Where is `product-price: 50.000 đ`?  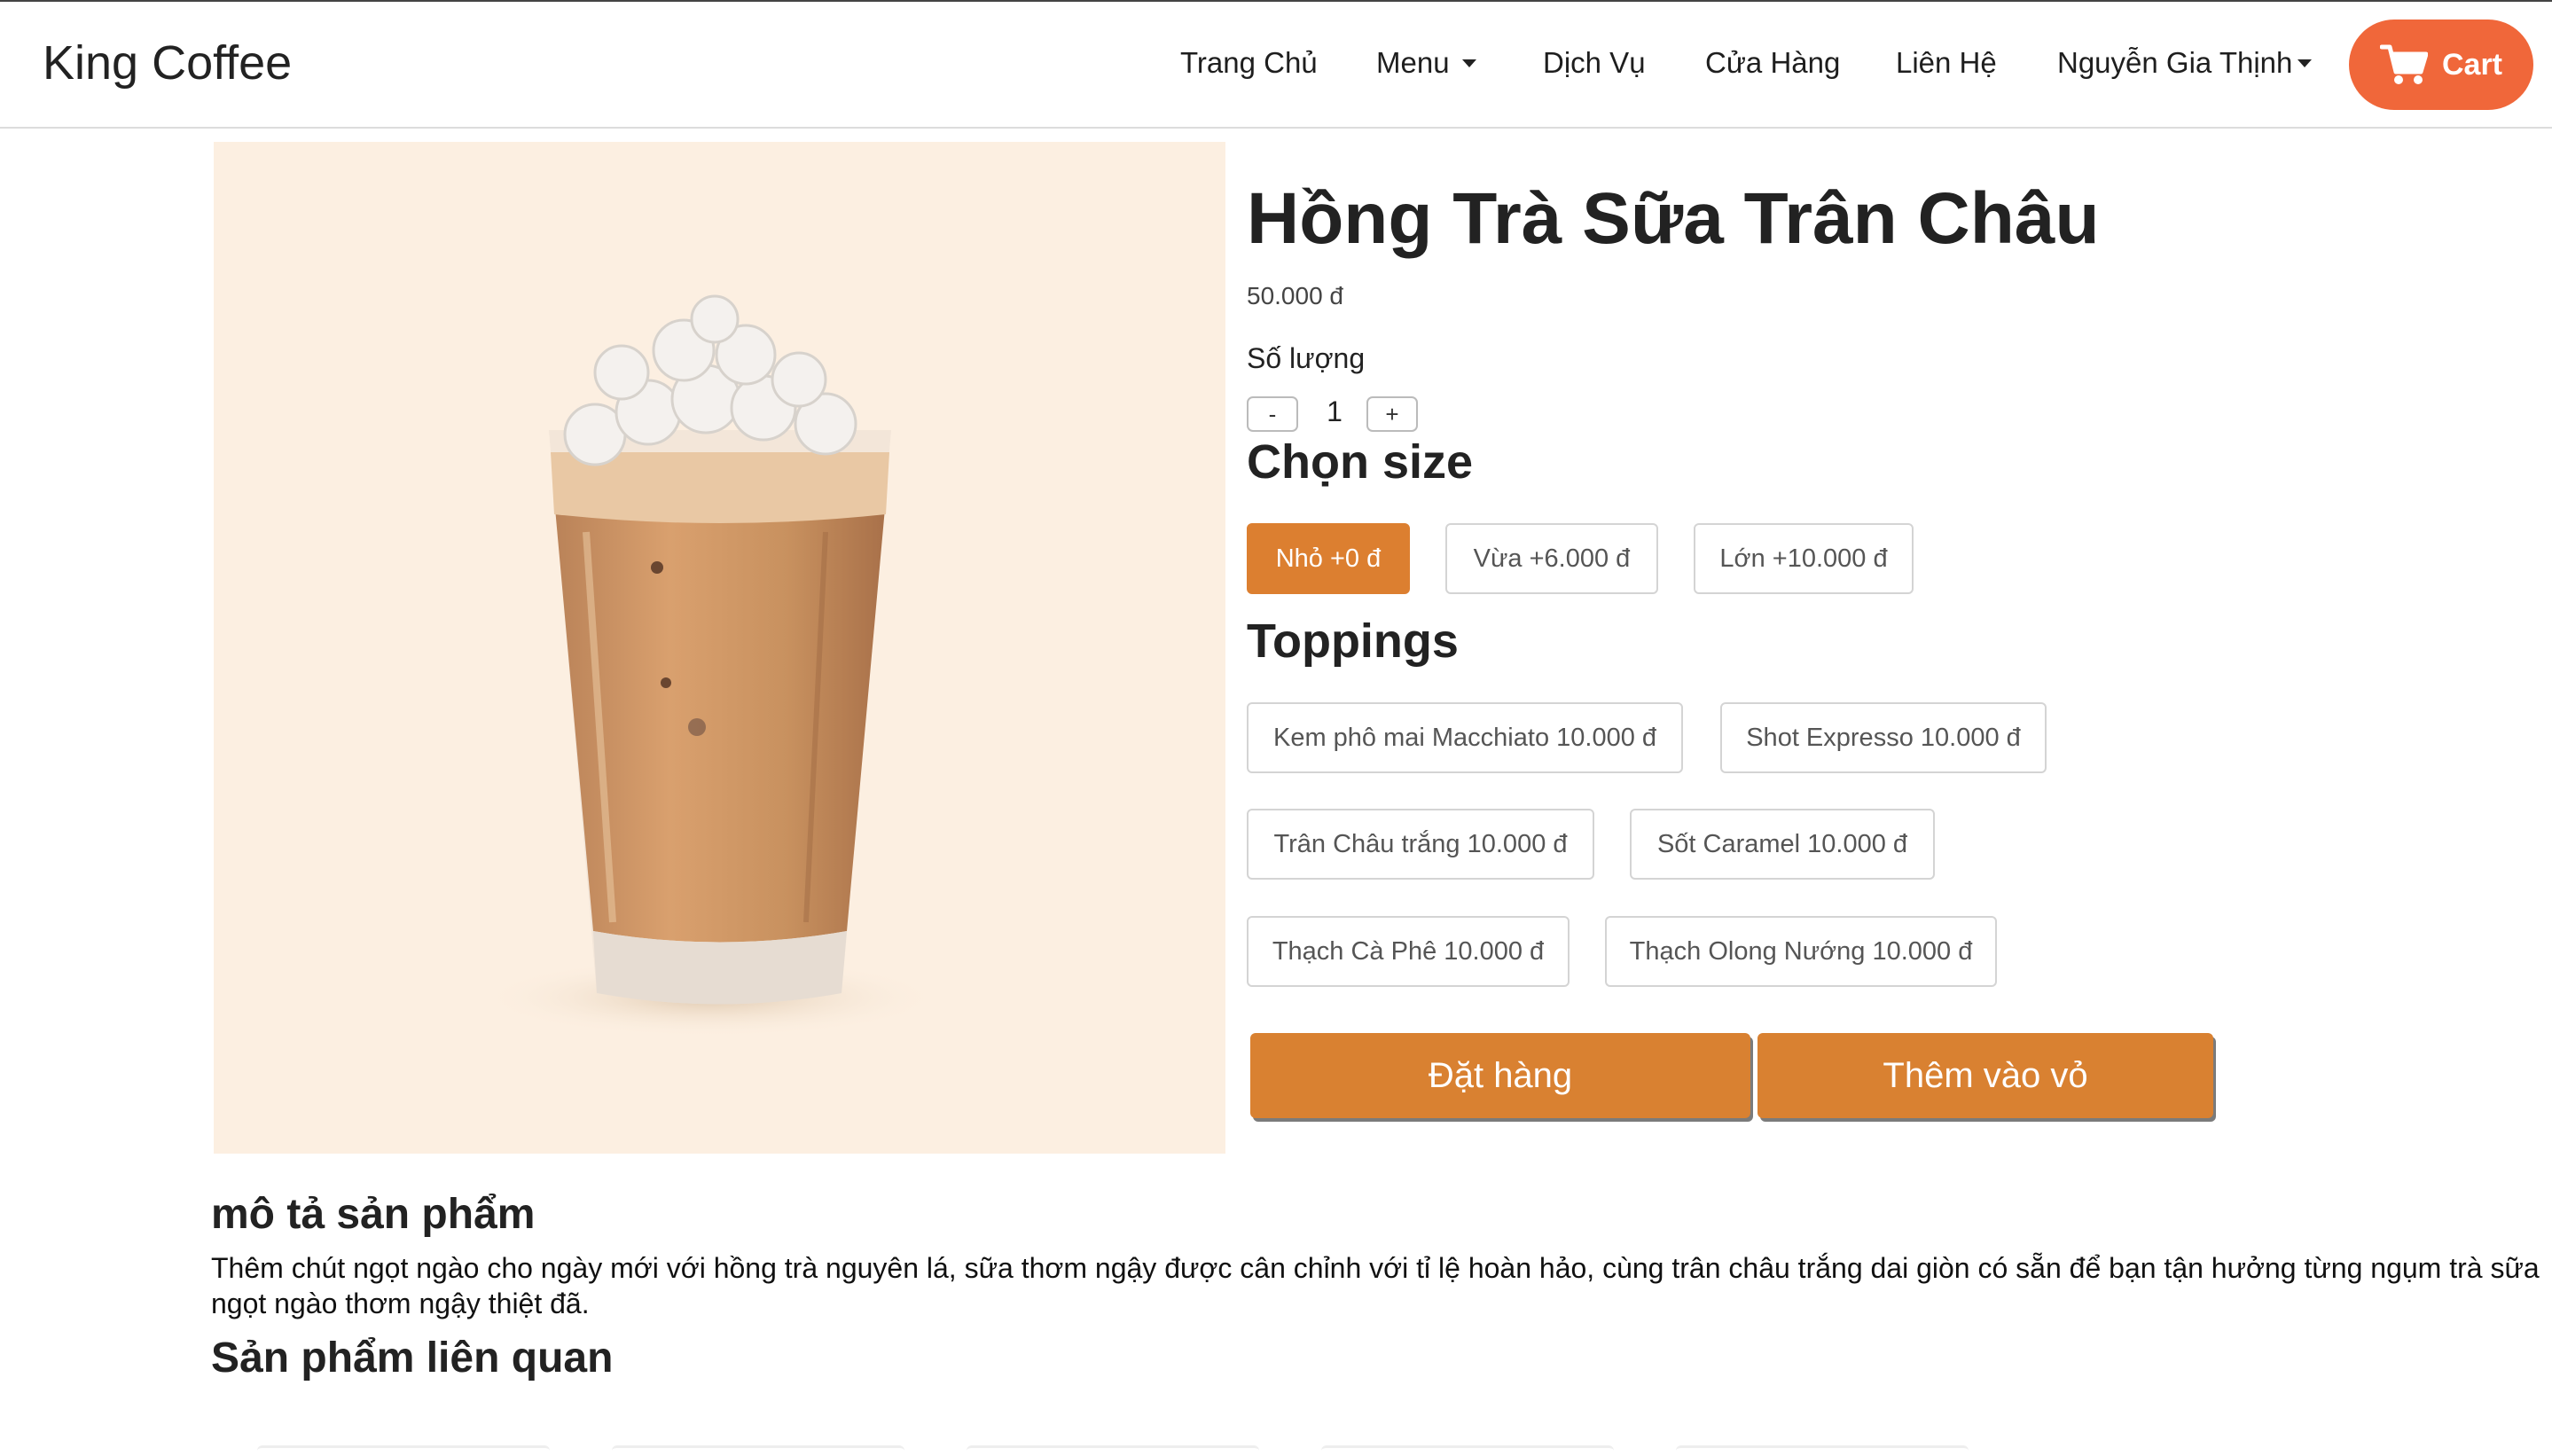 product-price: 50.000 đ is located at coordinates (1295, 295).